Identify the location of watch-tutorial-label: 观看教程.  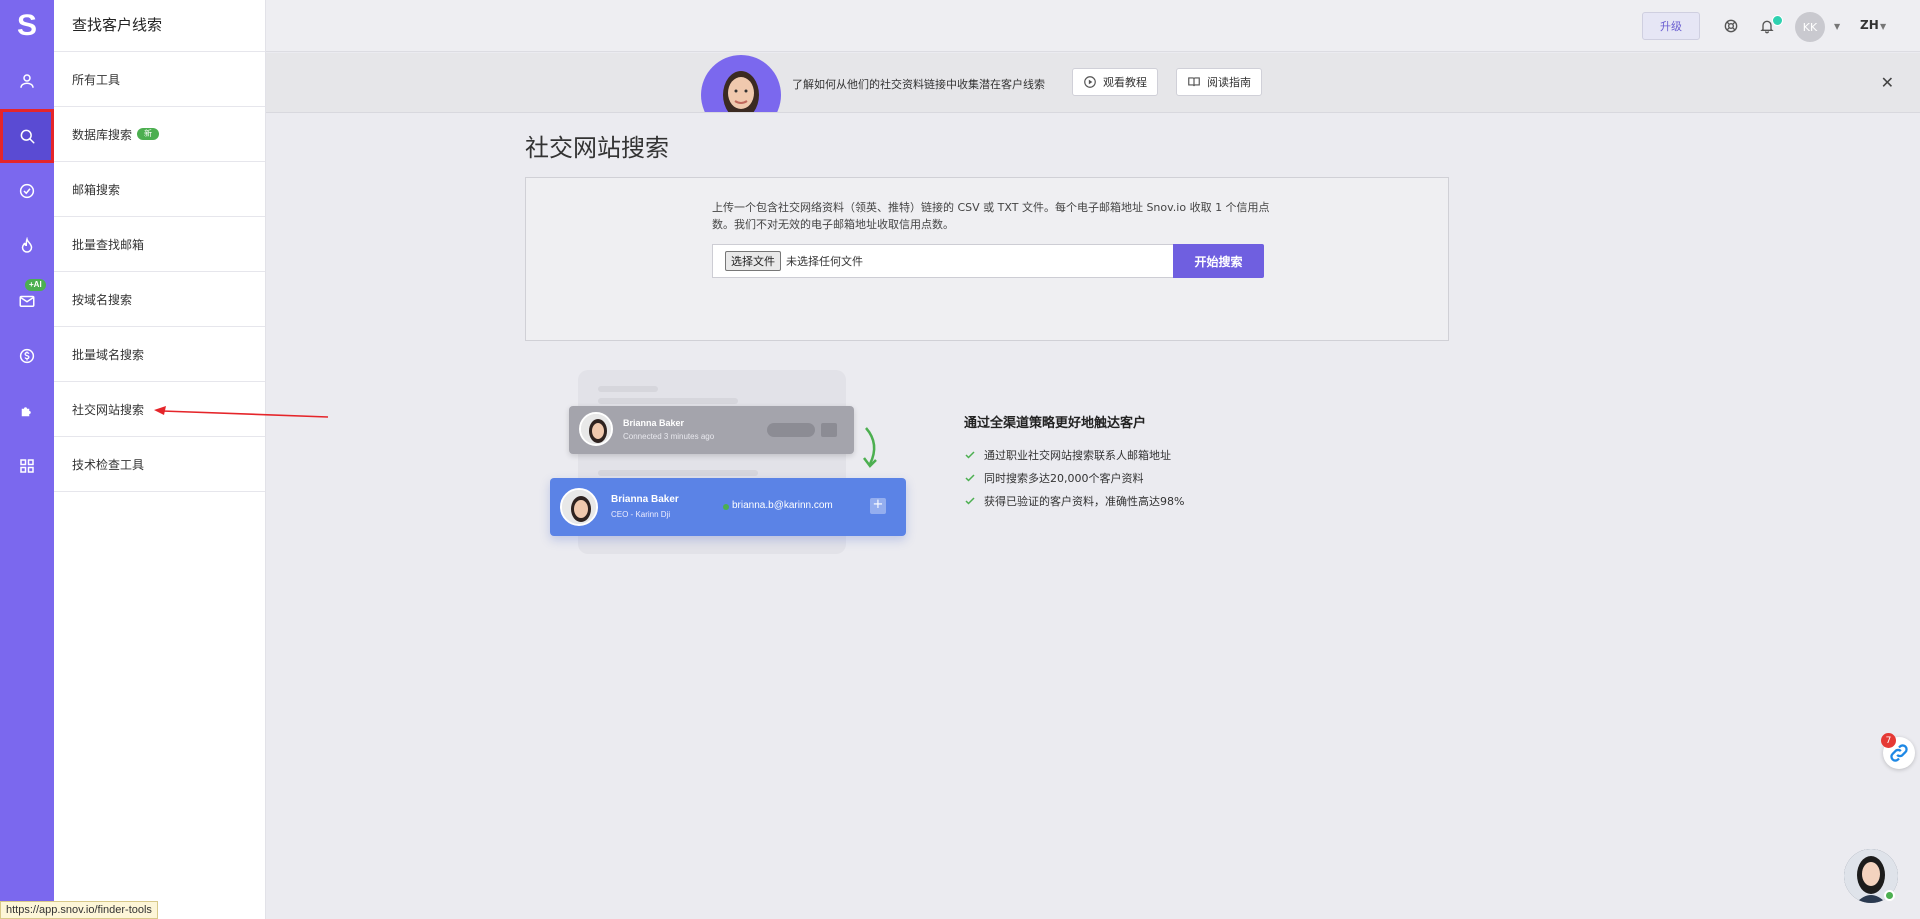
(1125, 82).